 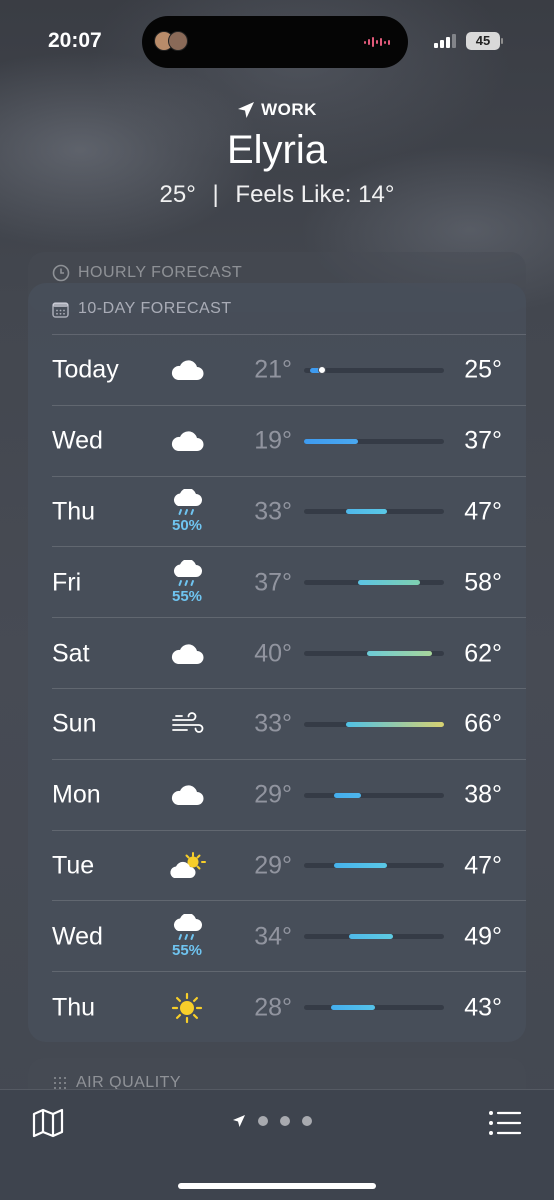 I want to click on ten-day-forecast-title: 10-DAY FORECAST, so click(x=155, y=308).